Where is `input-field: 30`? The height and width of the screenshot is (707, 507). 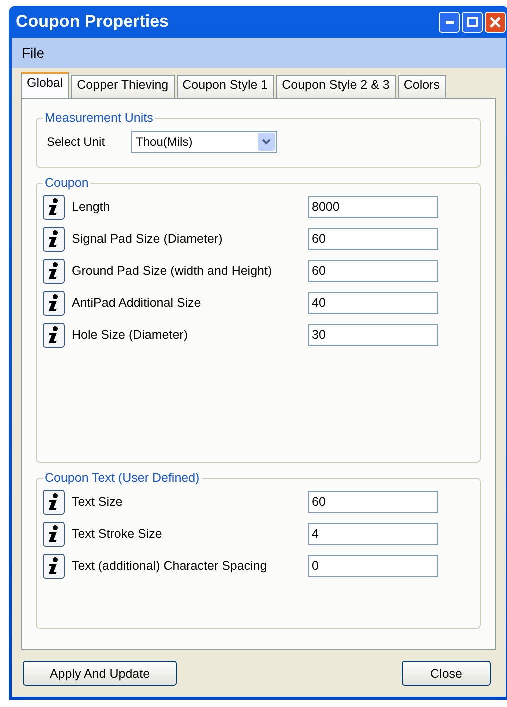
input-field: 30 is located at coordinates (373, 335).